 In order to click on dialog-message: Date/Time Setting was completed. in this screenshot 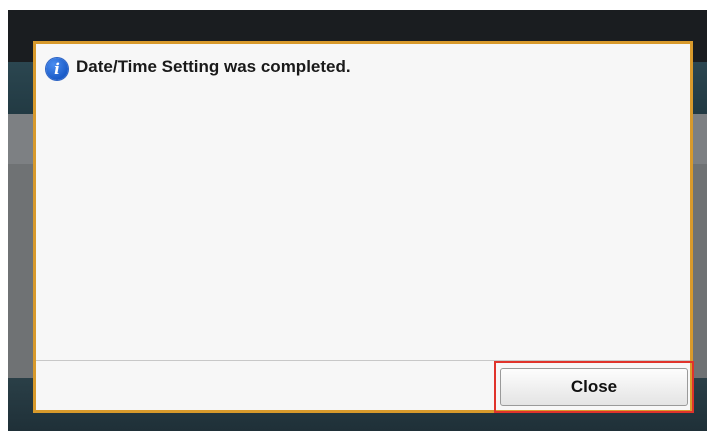, I will do `click(213, 66)`.